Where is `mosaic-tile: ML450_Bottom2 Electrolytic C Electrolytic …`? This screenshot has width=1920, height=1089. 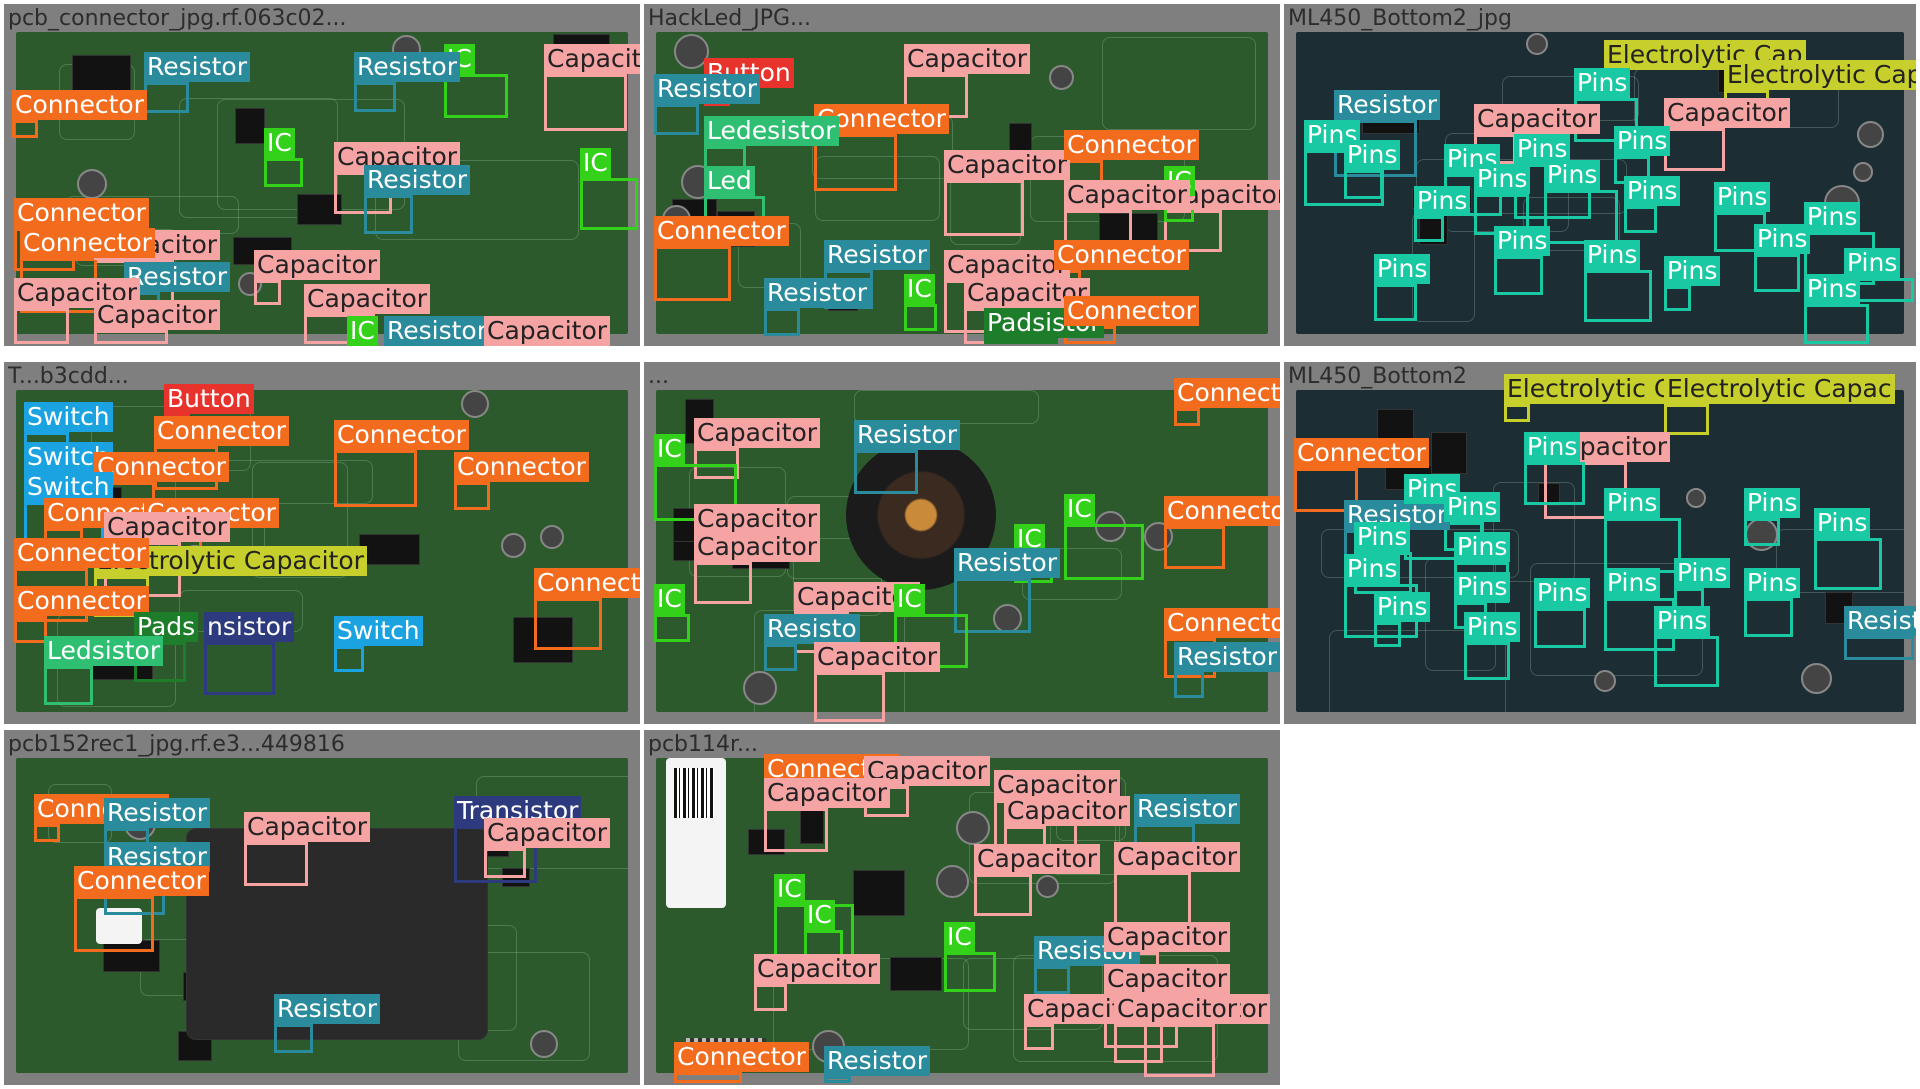 mosaic-tile: ML450_Bottom2 Electrolytic C Electrolytic … is located at coordinates (1600, 543).